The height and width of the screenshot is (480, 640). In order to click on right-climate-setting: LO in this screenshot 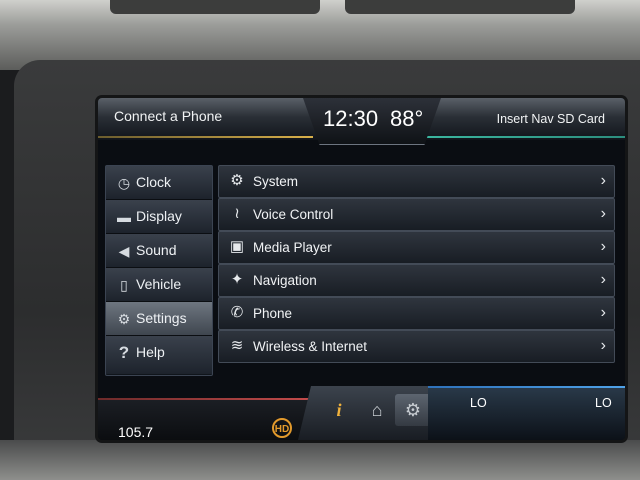, I will do `click(603, 403)`.